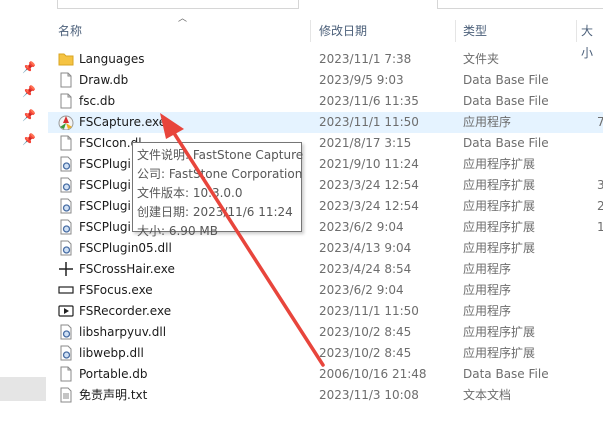  I want to click on file-date: 2023/11/6 11:35, so click(369, 101).